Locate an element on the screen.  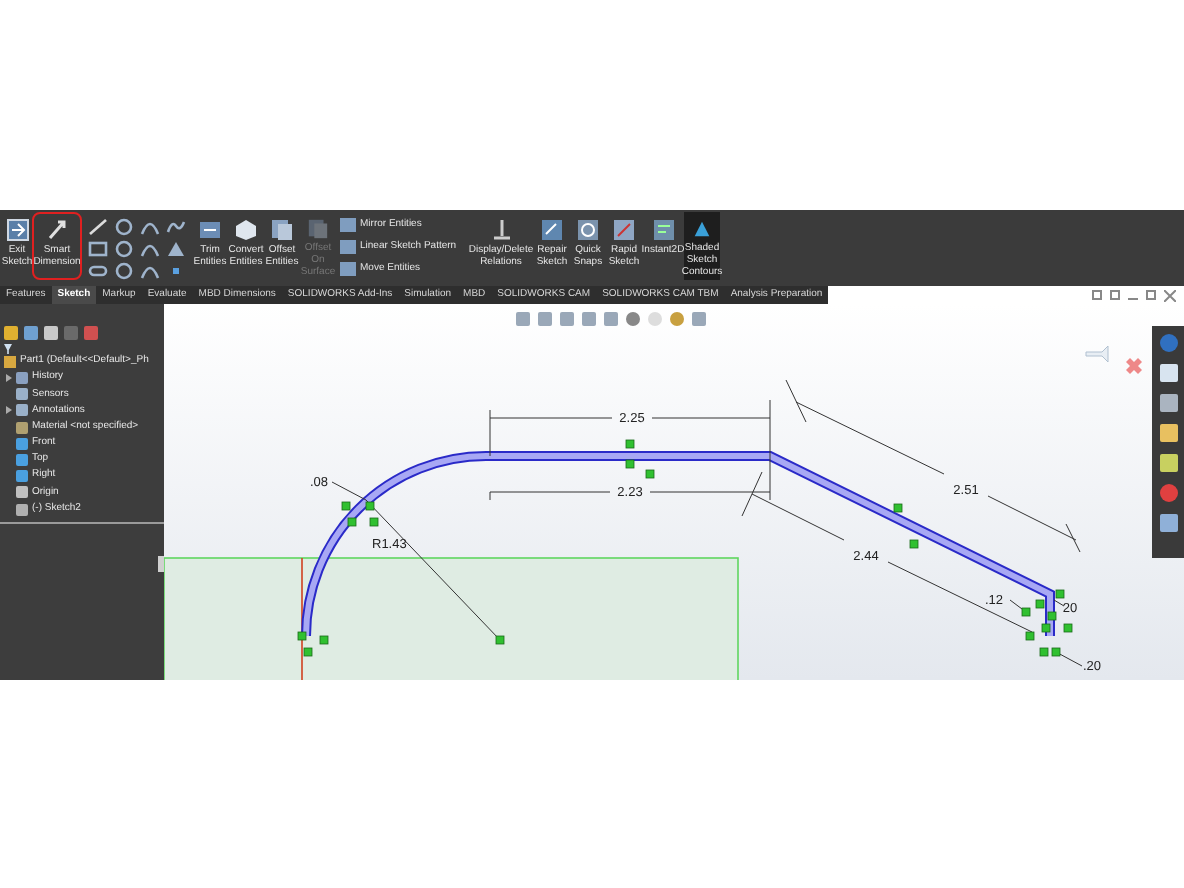
line-tool-icon is located at coordinates (98, 227).